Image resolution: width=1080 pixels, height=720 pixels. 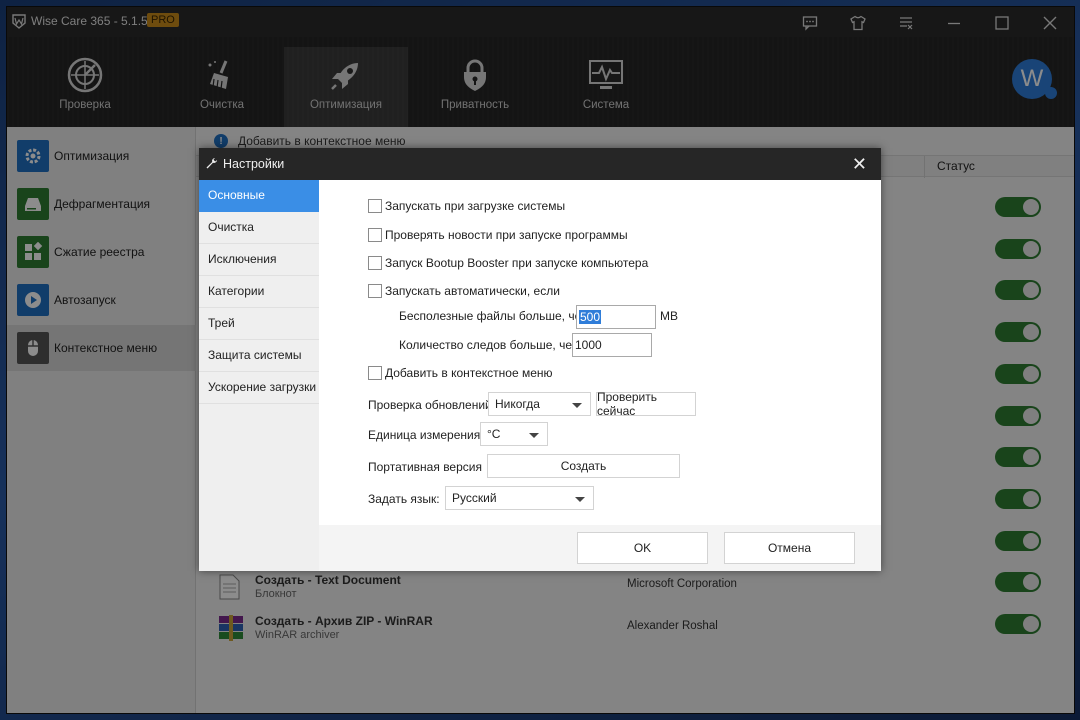 What do you see at coordinates (590, 317) in the screenshot?
I see `junk-files-value: 500` at bounding box center [590, 317].